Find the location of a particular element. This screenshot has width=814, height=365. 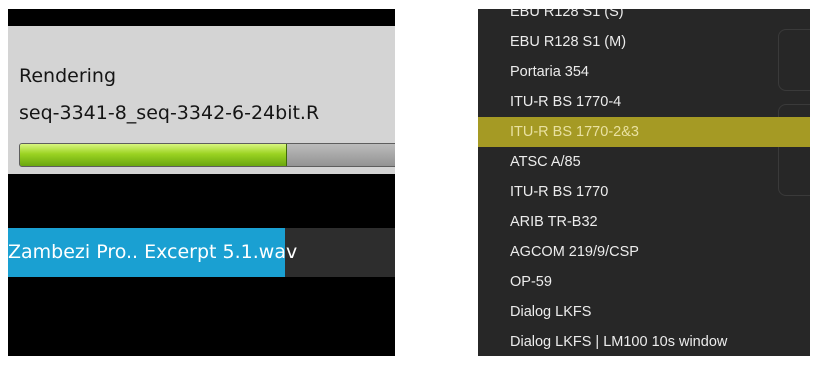

file-name-text: Zambezi Pro.. Excerpt 5.1.wav is located at coordinates (152, 252).